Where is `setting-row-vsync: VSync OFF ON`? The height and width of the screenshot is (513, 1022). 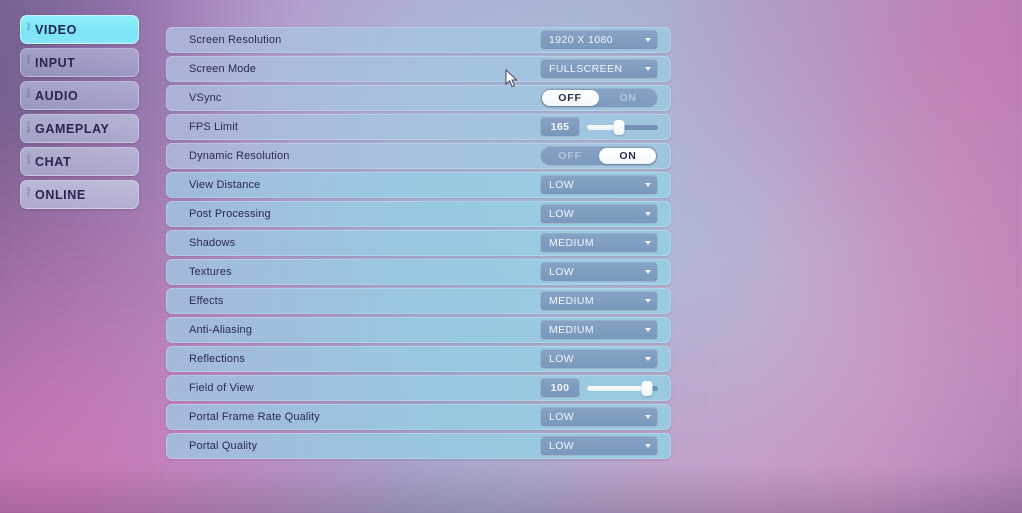 setting-row-vsync: VSync OFF ON is located at coordinates (418, 98).